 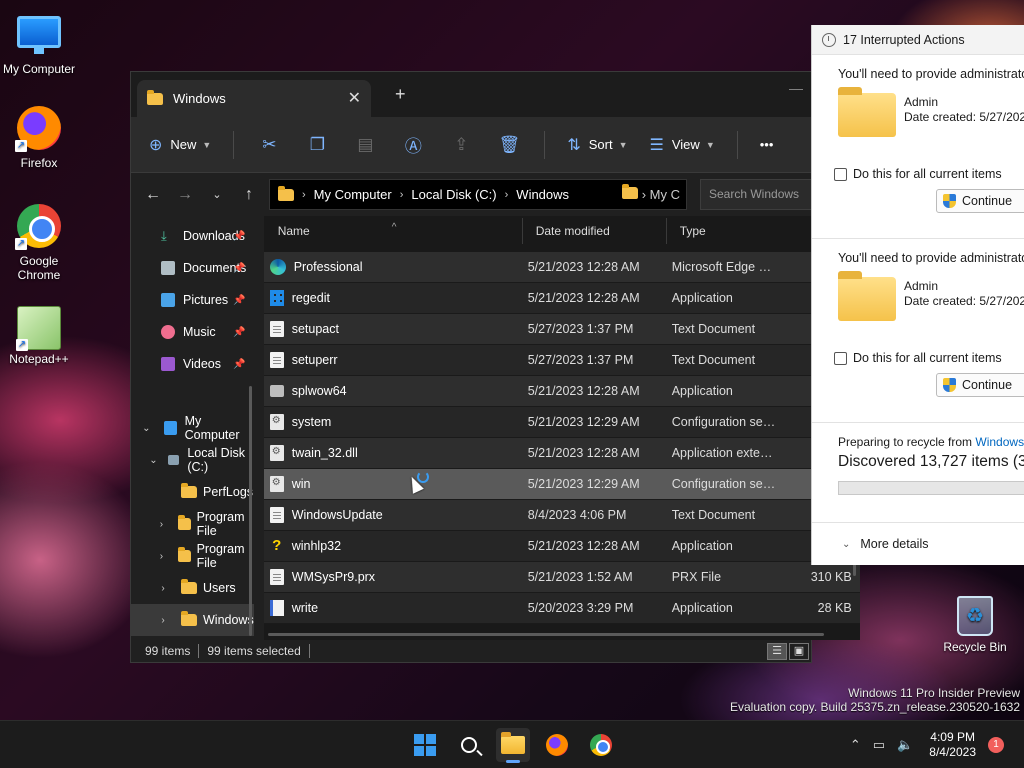 I want to click on minimize-button: —, so click(x=796, y=88).